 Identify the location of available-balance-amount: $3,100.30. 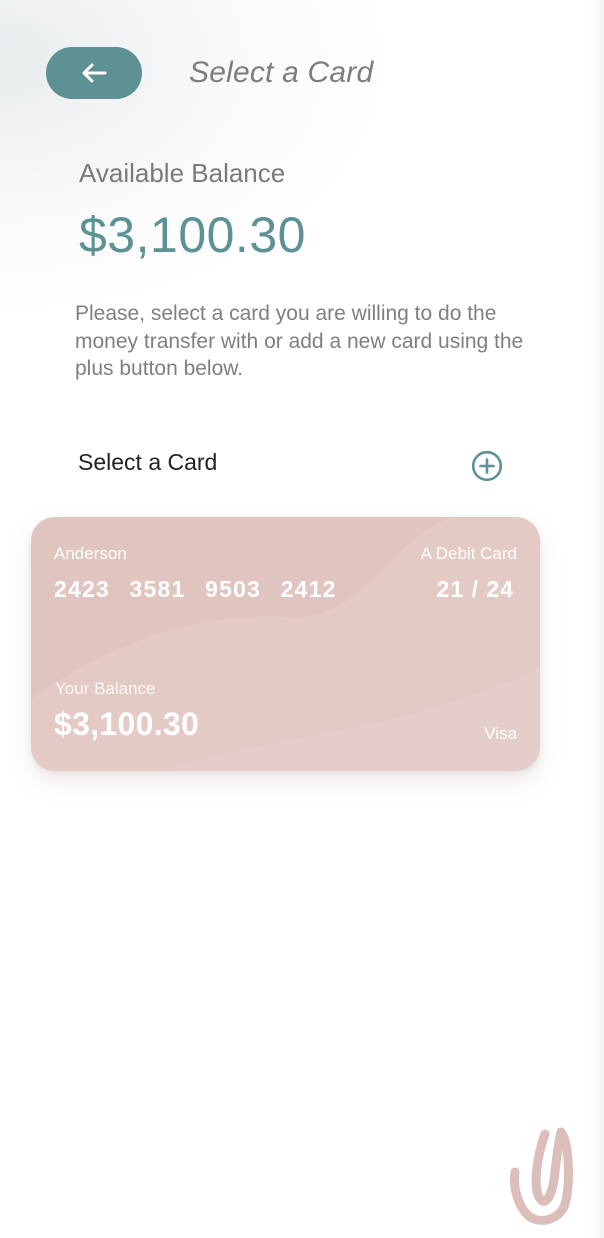
(192, 235).